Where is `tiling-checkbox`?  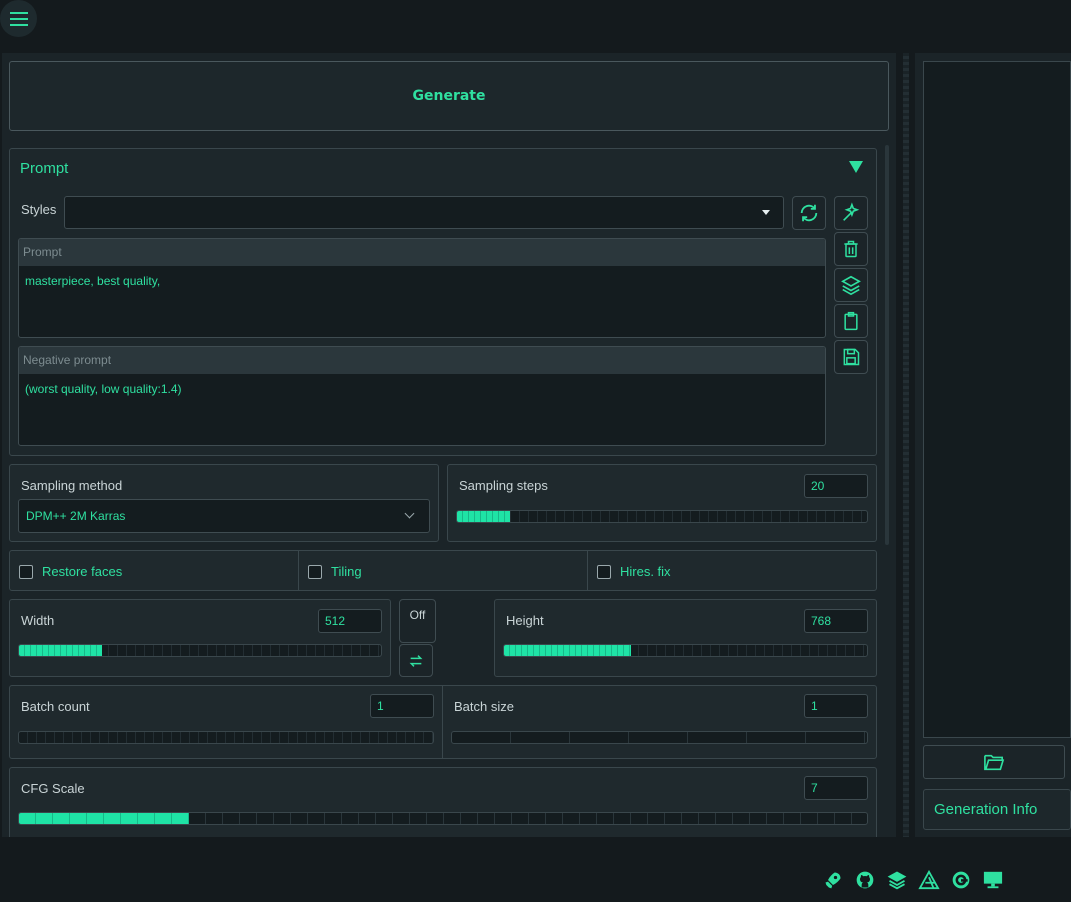 tiling-checkbox is located at coordinates (315, 572).